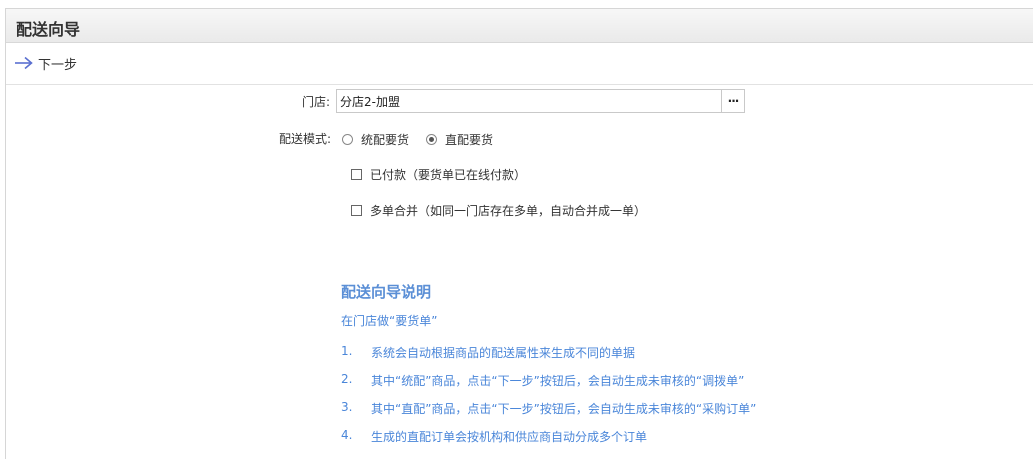 This screenshot has width=1033, height=459. What do you see at coordinates (564, 409) in the screenshot?
I see `help-item-text: 其中“直配”商品，点击“下一步”按钮后，会自动生成未审核的“采购订单”` at bounding box center [564, 409].